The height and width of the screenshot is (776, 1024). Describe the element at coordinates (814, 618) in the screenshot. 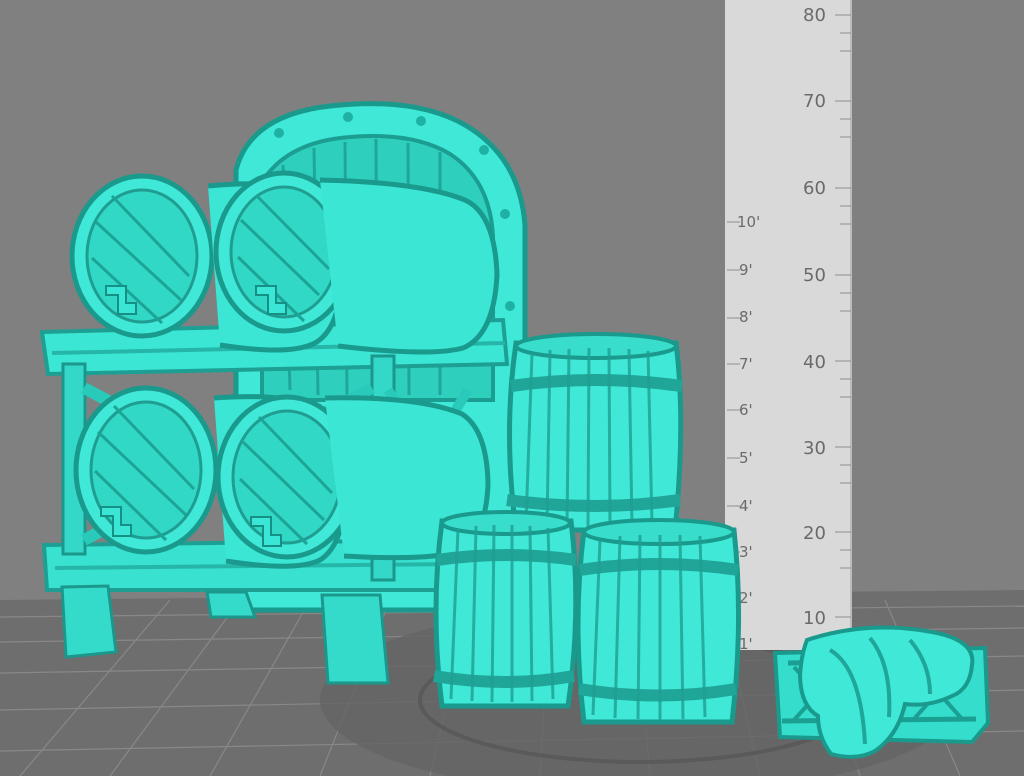

I see `ruler-metric-label: 10` at that location.